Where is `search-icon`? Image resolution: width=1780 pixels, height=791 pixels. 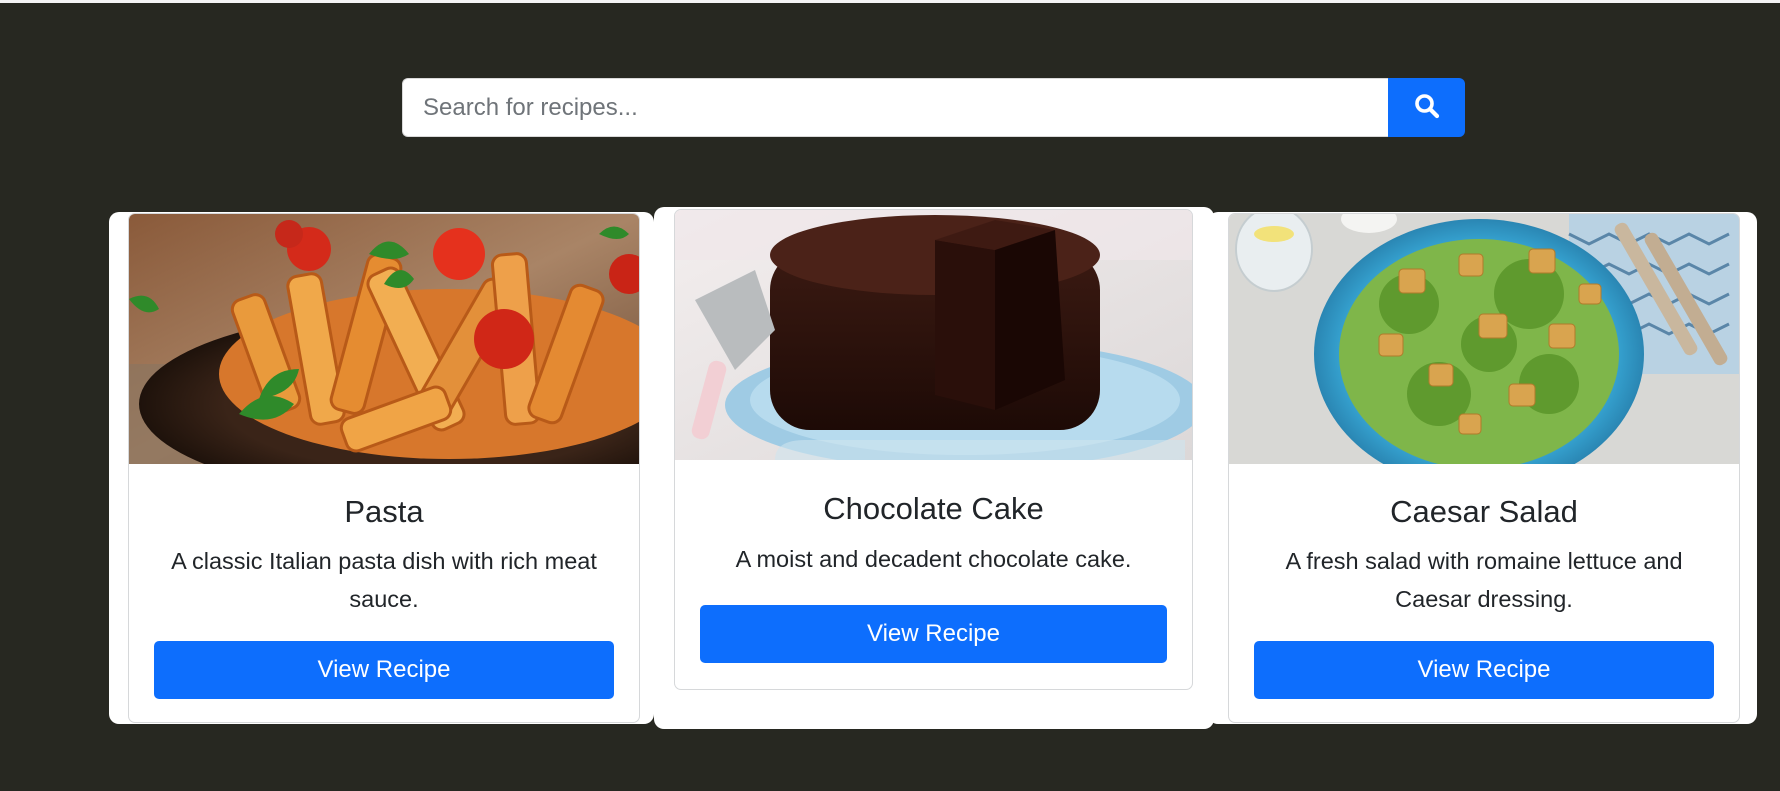
search-icon is located at coordinates (1427, 107).